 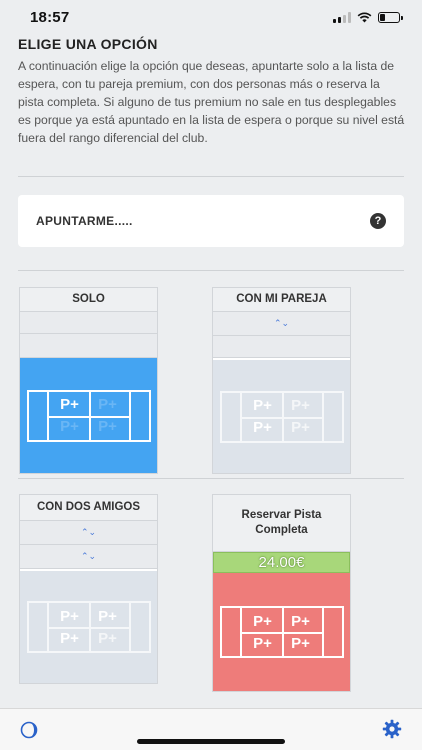 I want to click on help-icon: ?, so click(x=378, y=221).